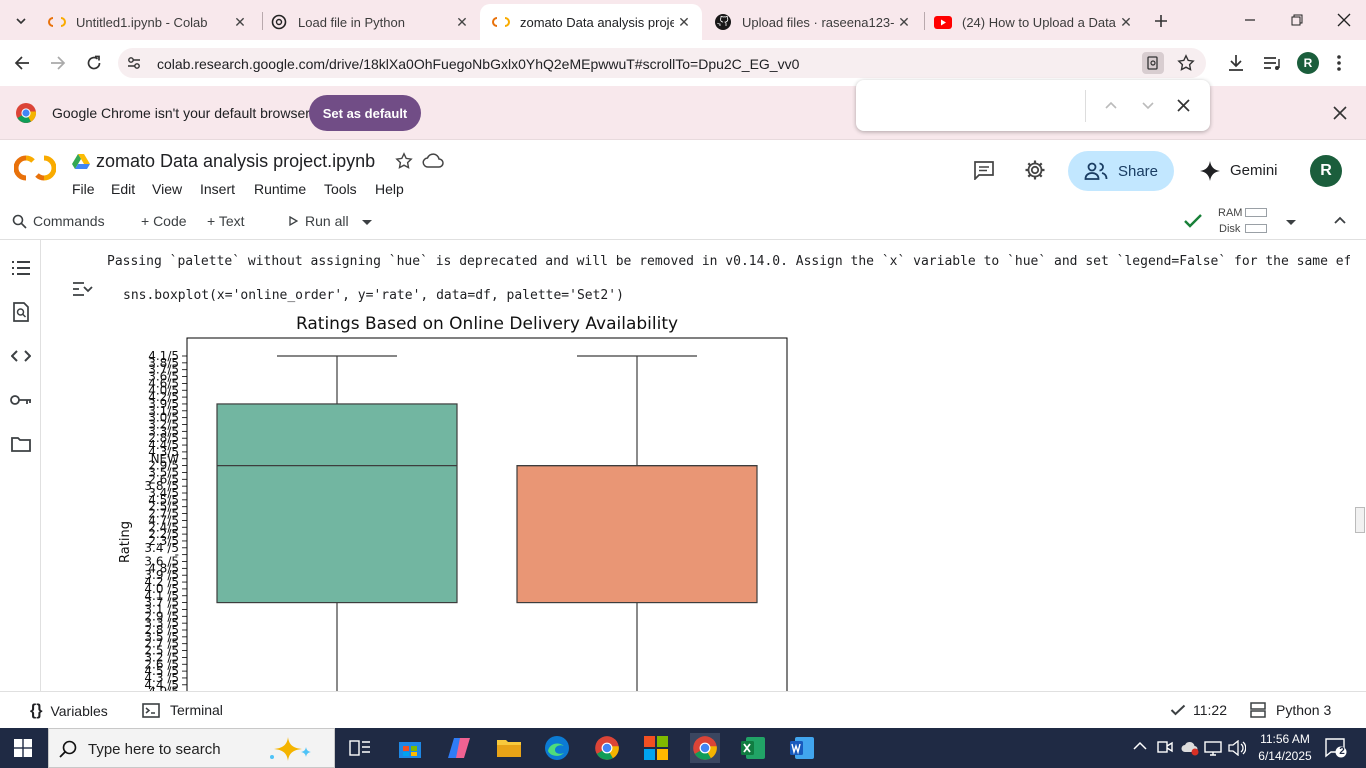  I want to click on profile-avatar: R, so click(1308, 63).